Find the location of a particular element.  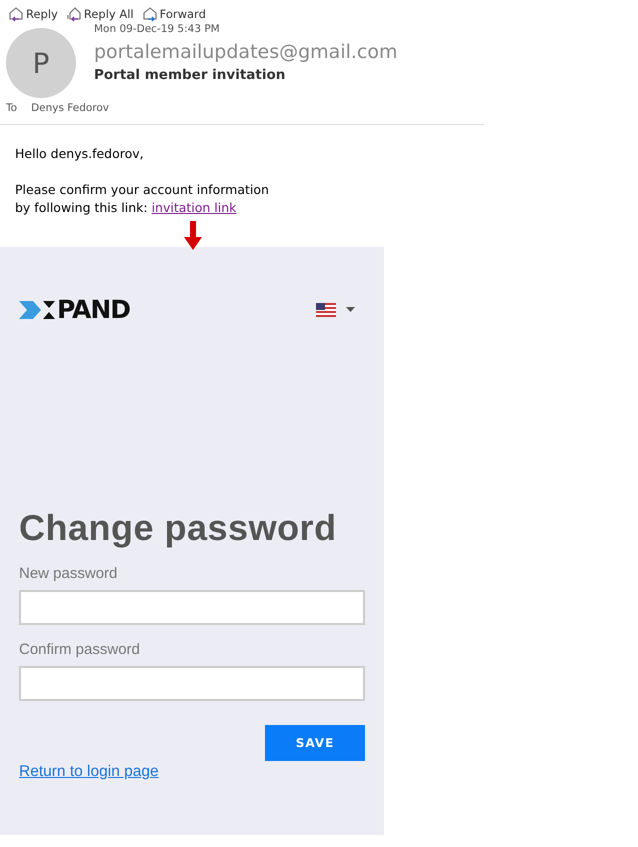

greeting-text: Hello denys.fedorov, is located at coordinates (80, 154).